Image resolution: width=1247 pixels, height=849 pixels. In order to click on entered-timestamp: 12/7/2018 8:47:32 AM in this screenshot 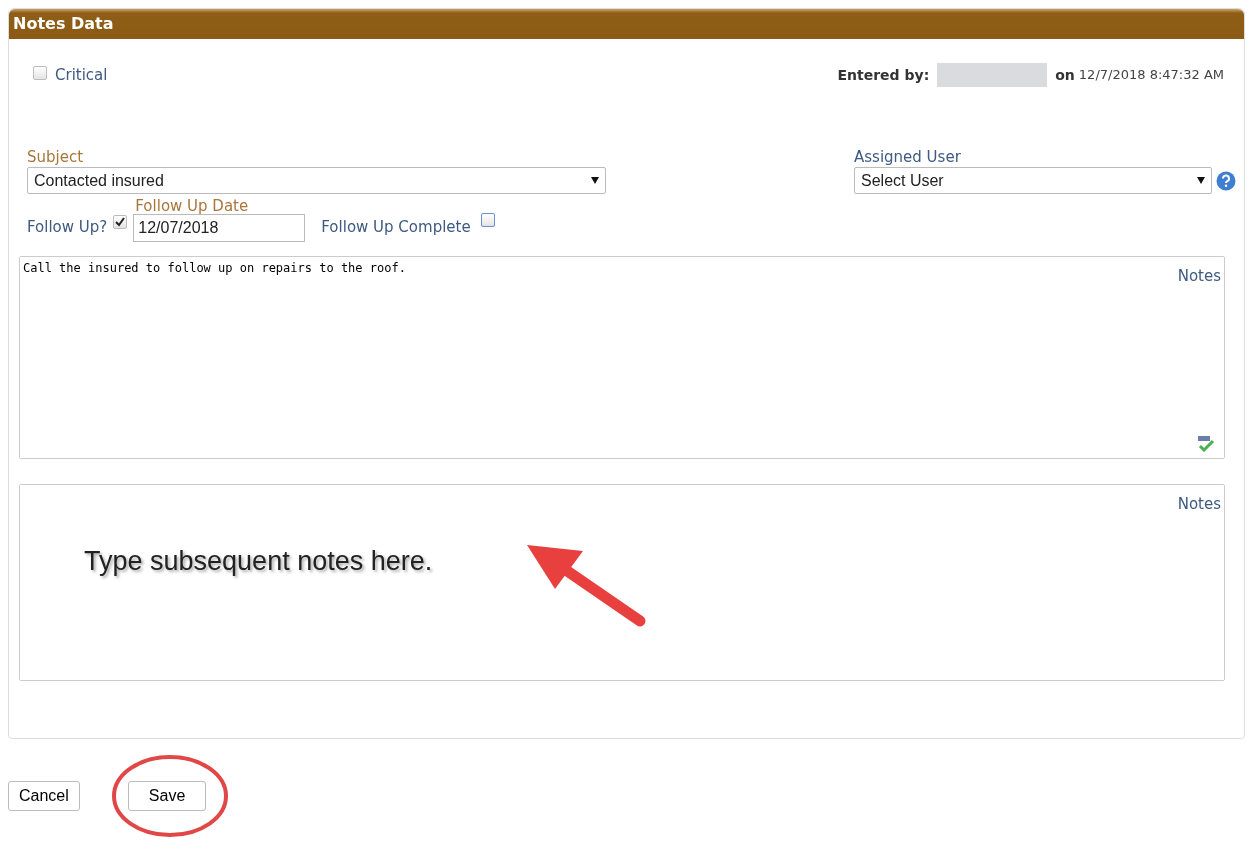, I will do `click(1151, 75)`.